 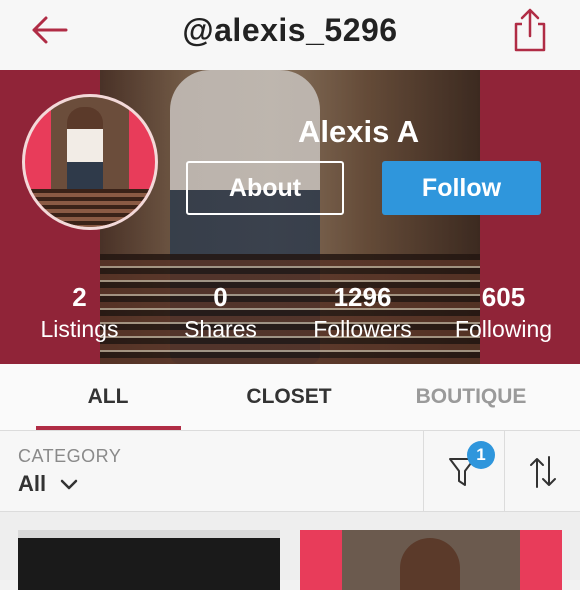 I want to click on share-button, so click(x=530, y=30).